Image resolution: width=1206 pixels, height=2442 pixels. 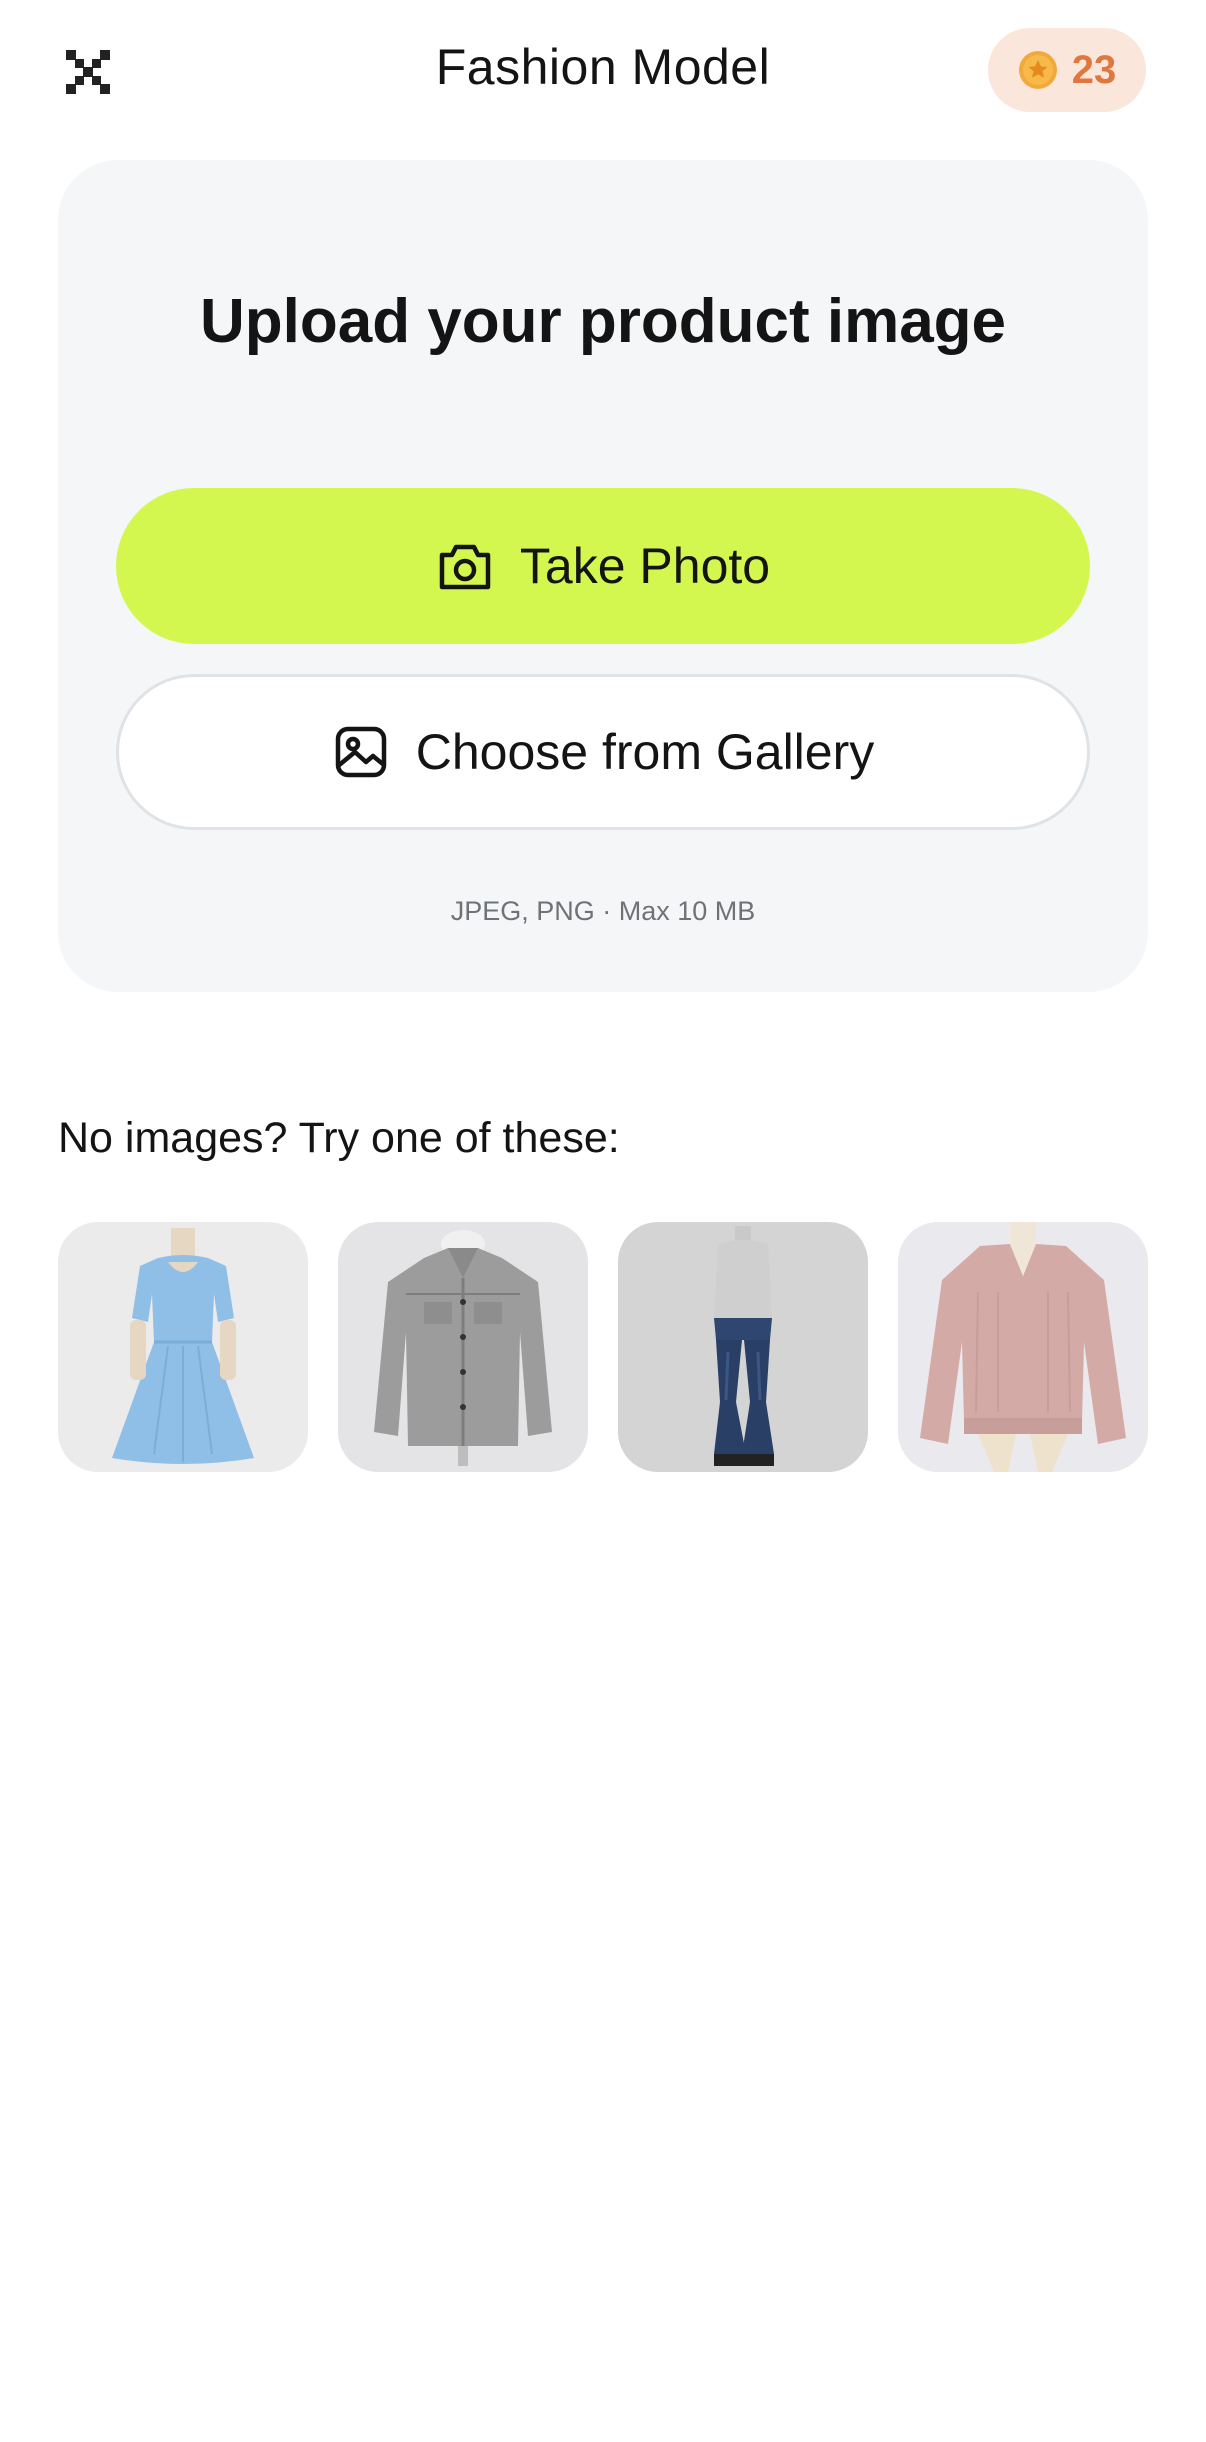 What do you see at coordinates (645, 566) in the screenshot?
I see `take-photo-label: Take Photo` at bounding box center [645, 566].